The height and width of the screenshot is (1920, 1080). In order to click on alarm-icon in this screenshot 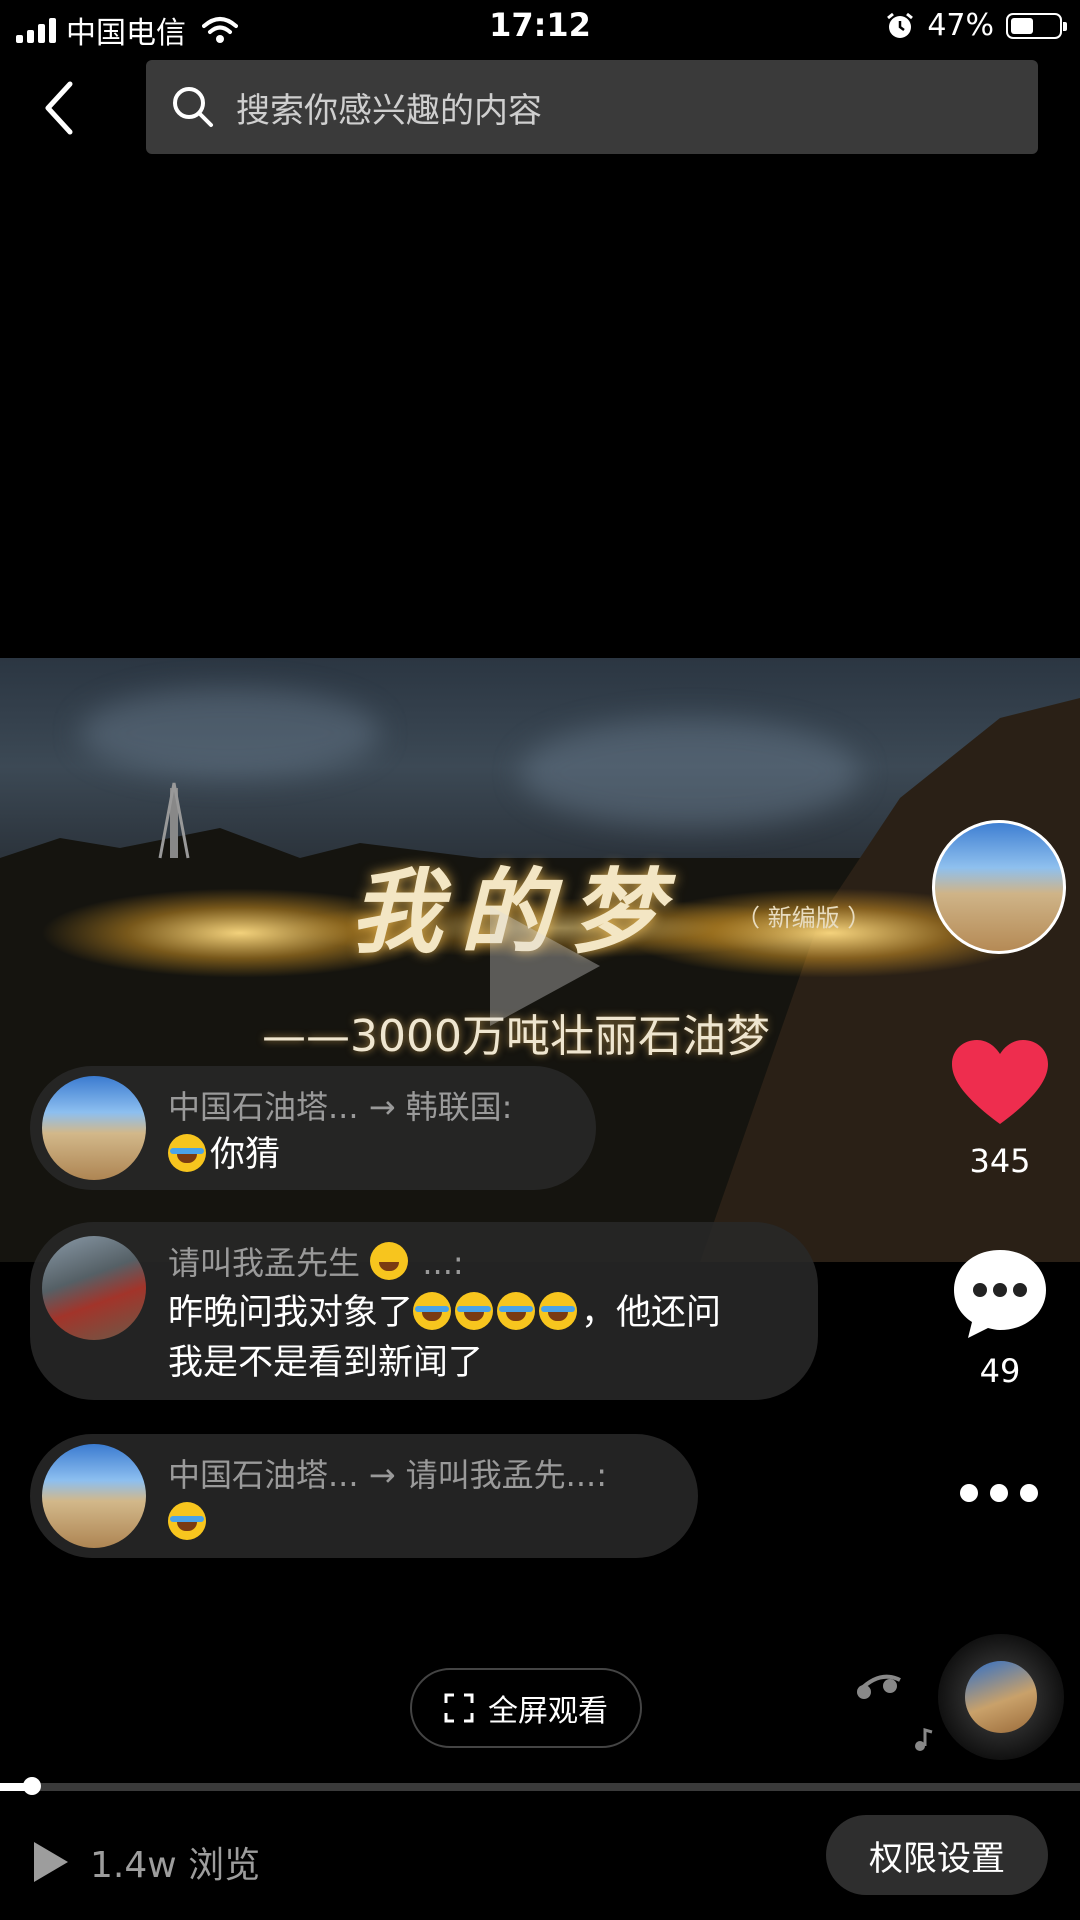, I will do `click(900, 25)`.